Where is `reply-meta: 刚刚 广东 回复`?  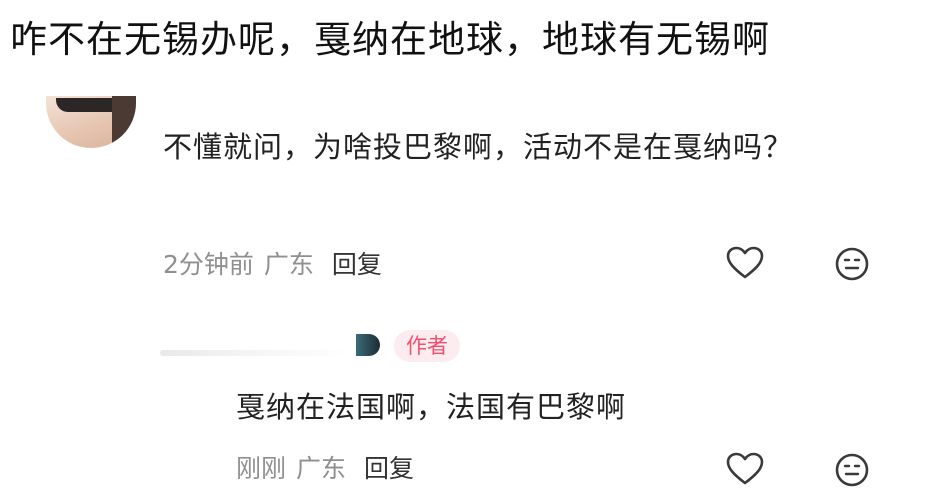
reply-meta: 刚刚 广东 回复 is located at coordinates (325, 469).